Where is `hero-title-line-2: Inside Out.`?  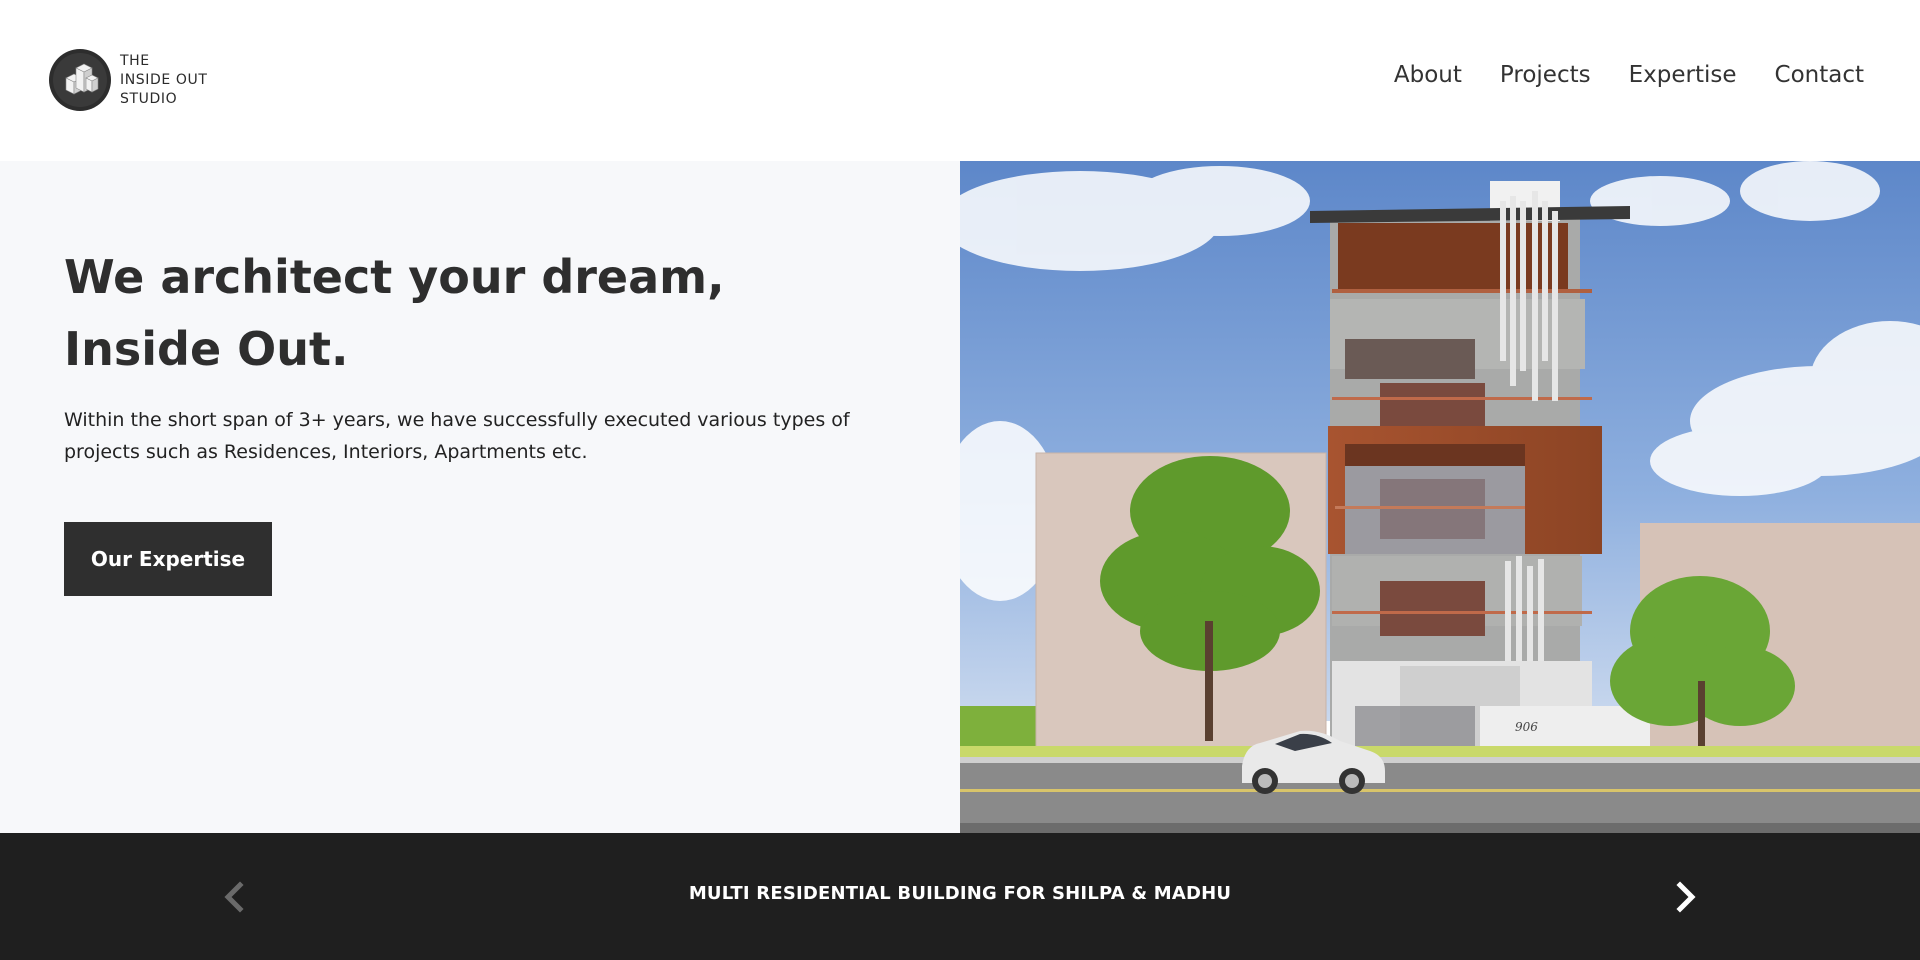
hero-title-line-2: Inside Out. is located at coordinates (206, 349).